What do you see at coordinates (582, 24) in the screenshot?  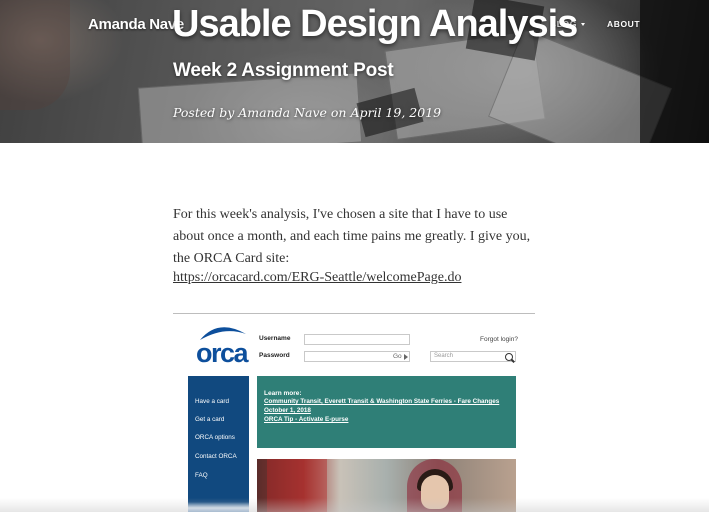 I see `chevron-down-icon` at bounding box center [582, 24].